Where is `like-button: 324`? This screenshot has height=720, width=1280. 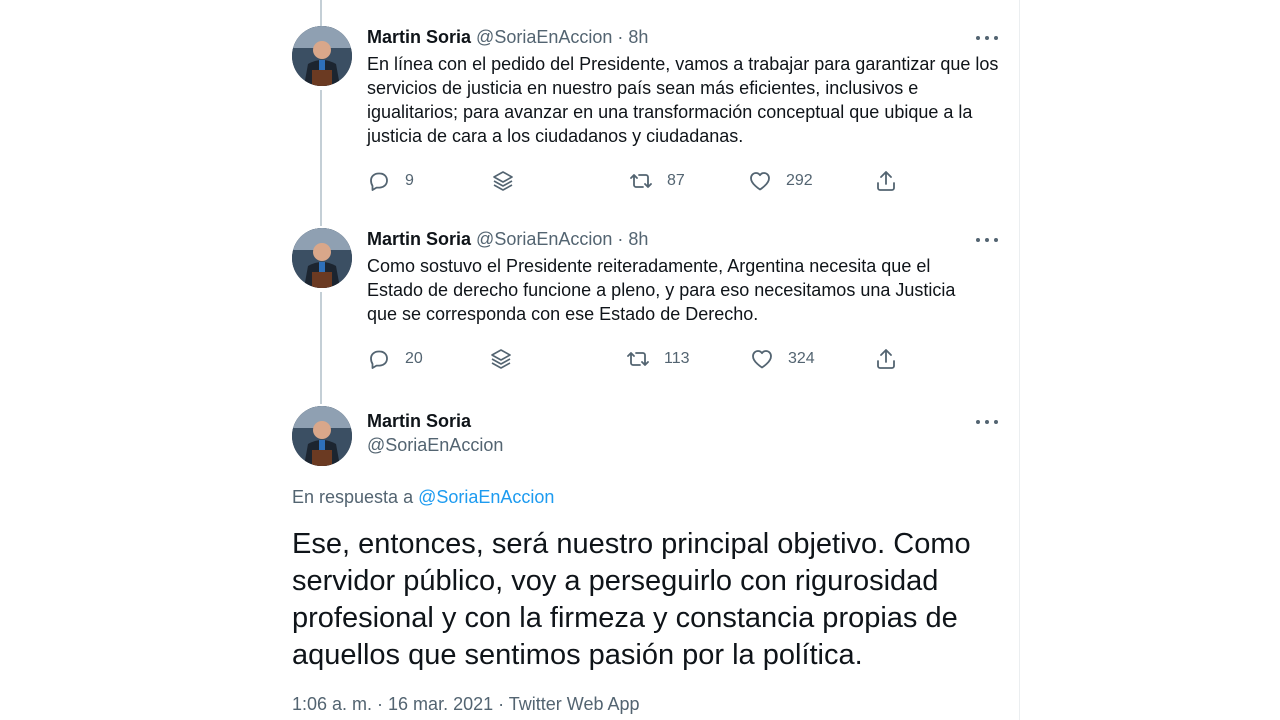
like-button: 324 is located at coordinates (782, 359).